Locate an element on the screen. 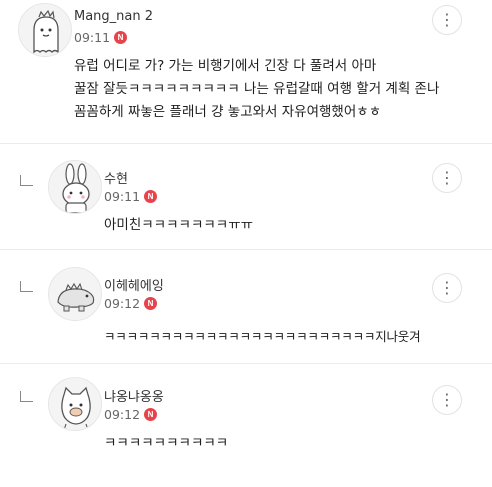 The height and width of the screenshot is (487, 492). dinosaur-character-icon is located at coordinates (75, 294).